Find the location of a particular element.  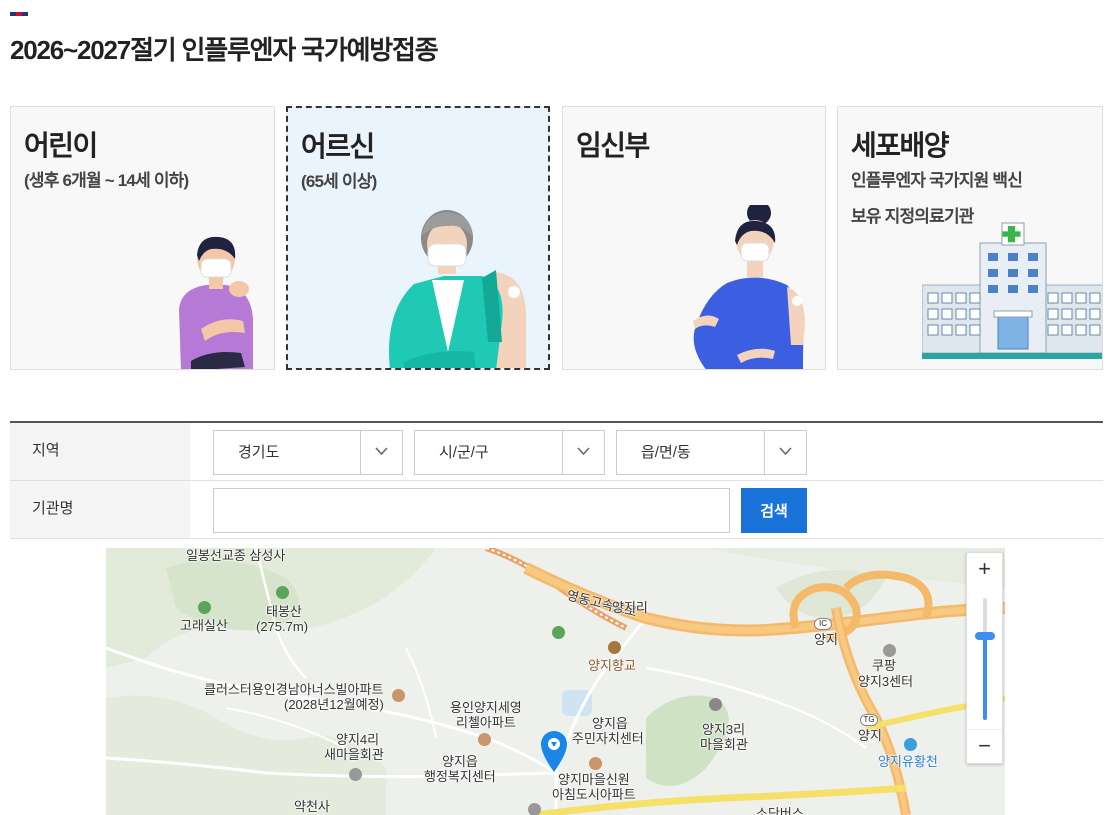

zoom-in-button: + is located at coordinates (984, 570).